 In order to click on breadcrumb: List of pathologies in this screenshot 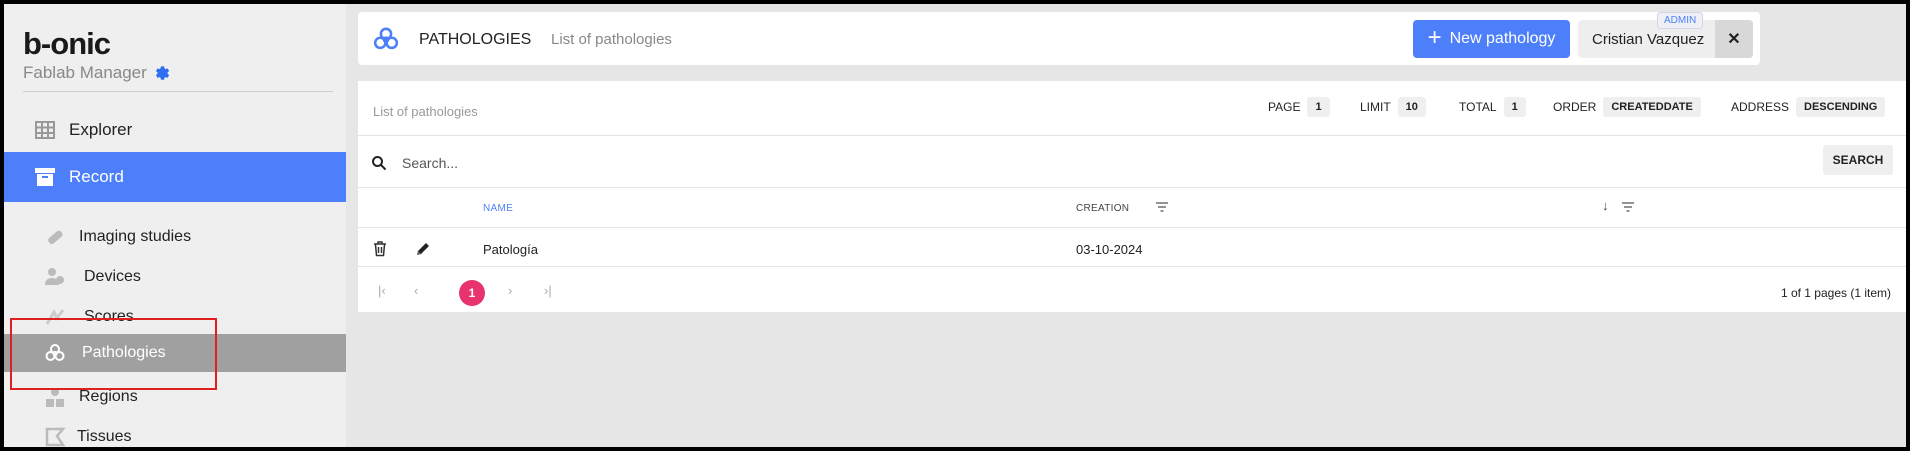, I will do `click(611, 39)`.